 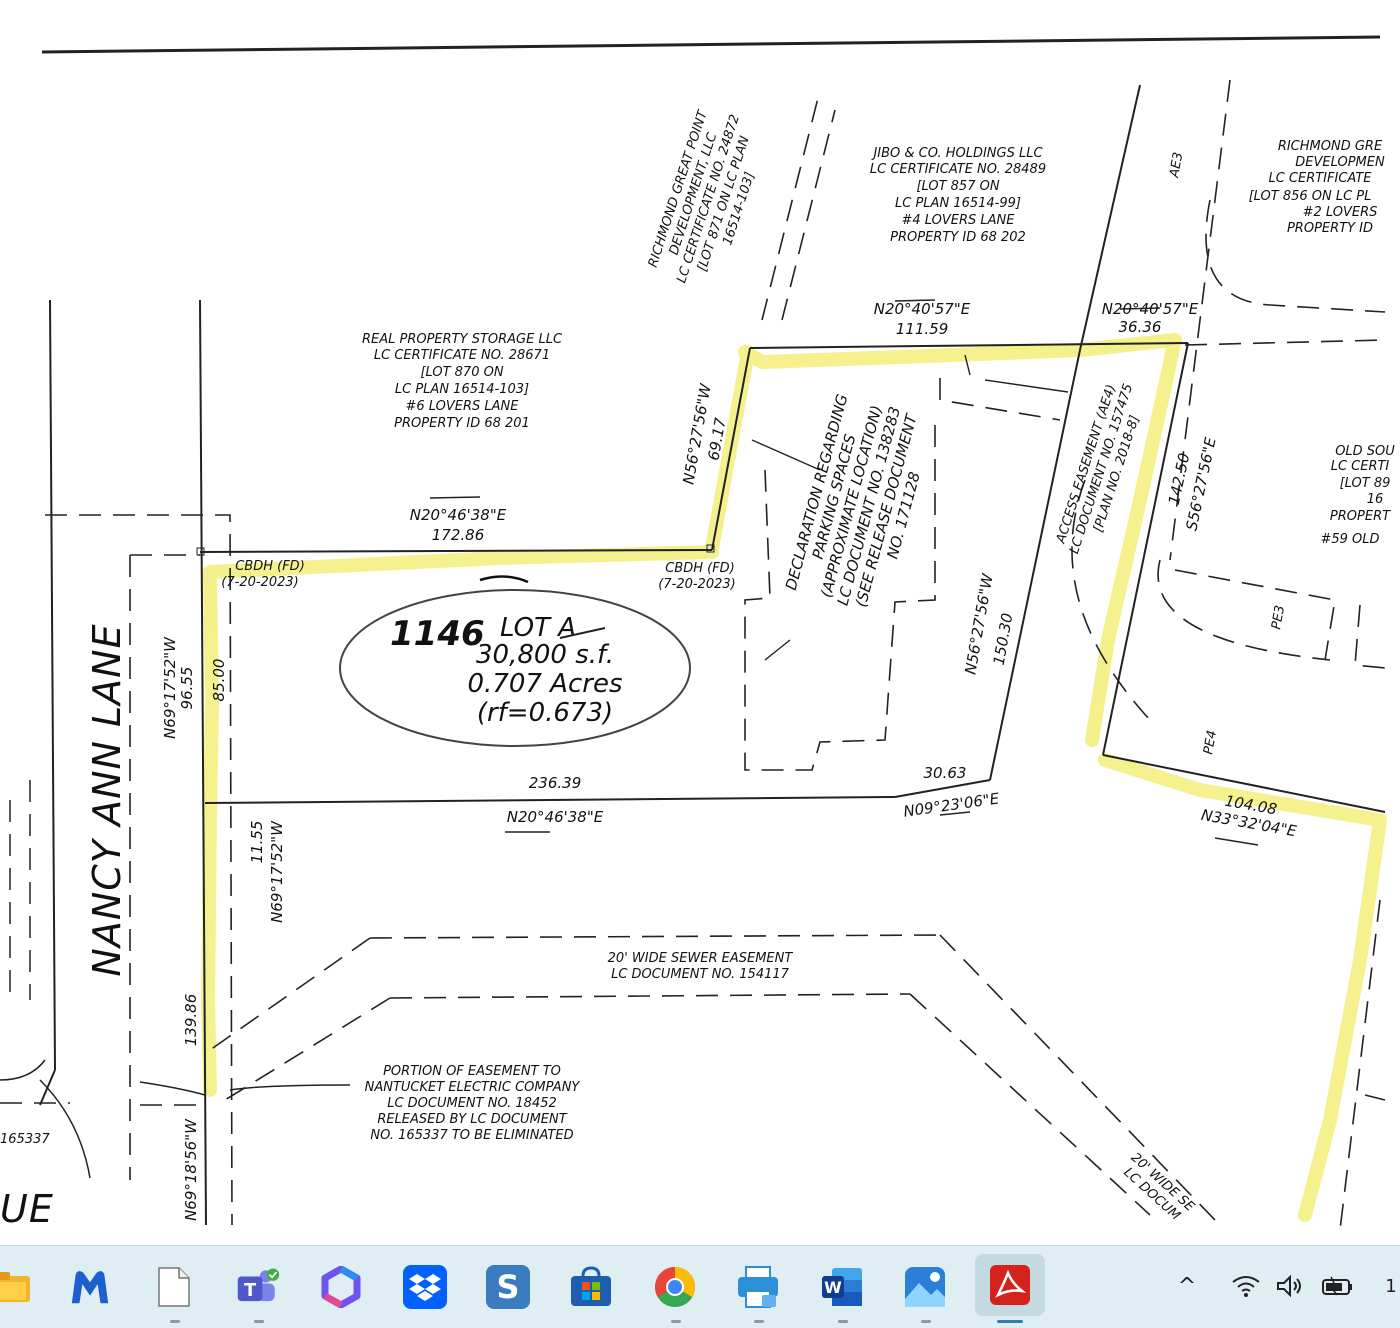 I want to click on ae3-label: AE3, so click(x=1176, y=165).